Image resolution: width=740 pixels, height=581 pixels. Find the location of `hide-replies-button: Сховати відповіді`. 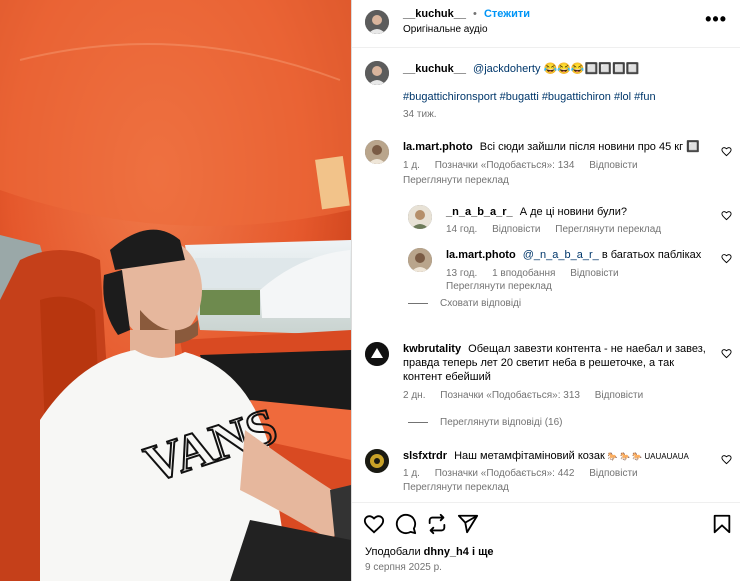

hide-replies-button: Сховати відповіді is located at coordinates (464, 303).